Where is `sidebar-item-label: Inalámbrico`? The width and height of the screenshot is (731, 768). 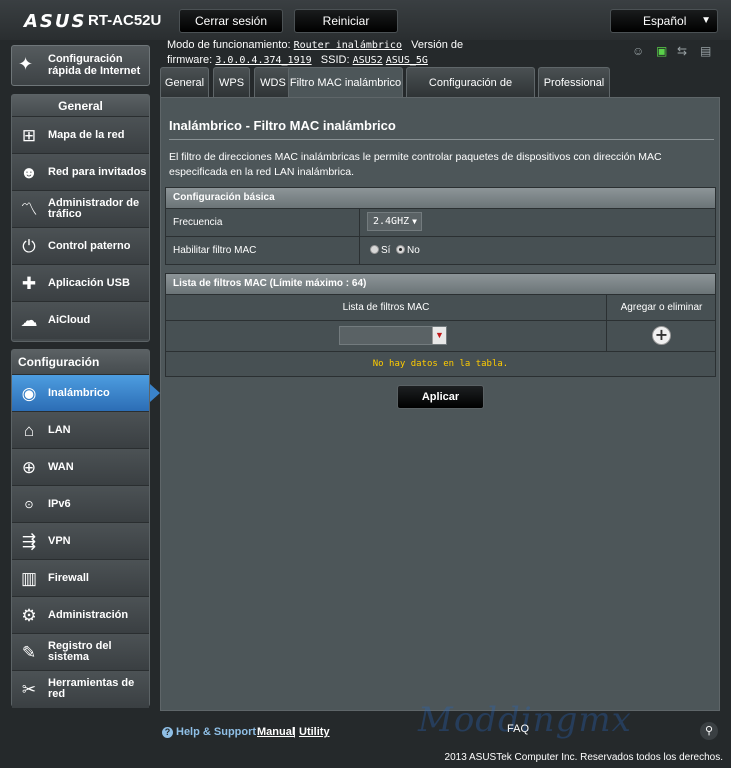 sidebar-item-label: Inalámbrico is located at coordinates (79, 392).